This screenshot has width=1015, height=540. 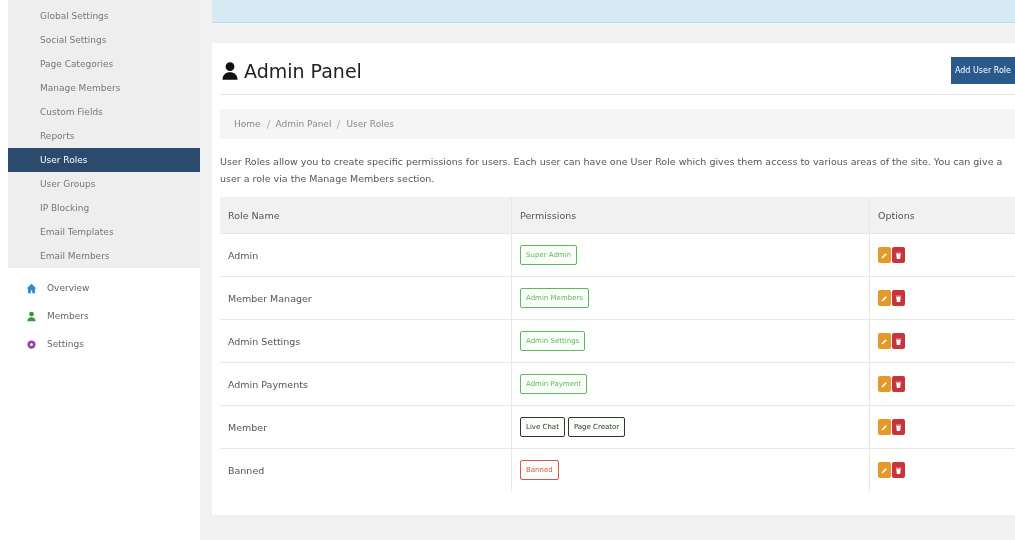 What do you see at coordinates (104, 88) in the screenshot?
I see `sidebar-item: Manage Members` at bounding box center [104, 88].